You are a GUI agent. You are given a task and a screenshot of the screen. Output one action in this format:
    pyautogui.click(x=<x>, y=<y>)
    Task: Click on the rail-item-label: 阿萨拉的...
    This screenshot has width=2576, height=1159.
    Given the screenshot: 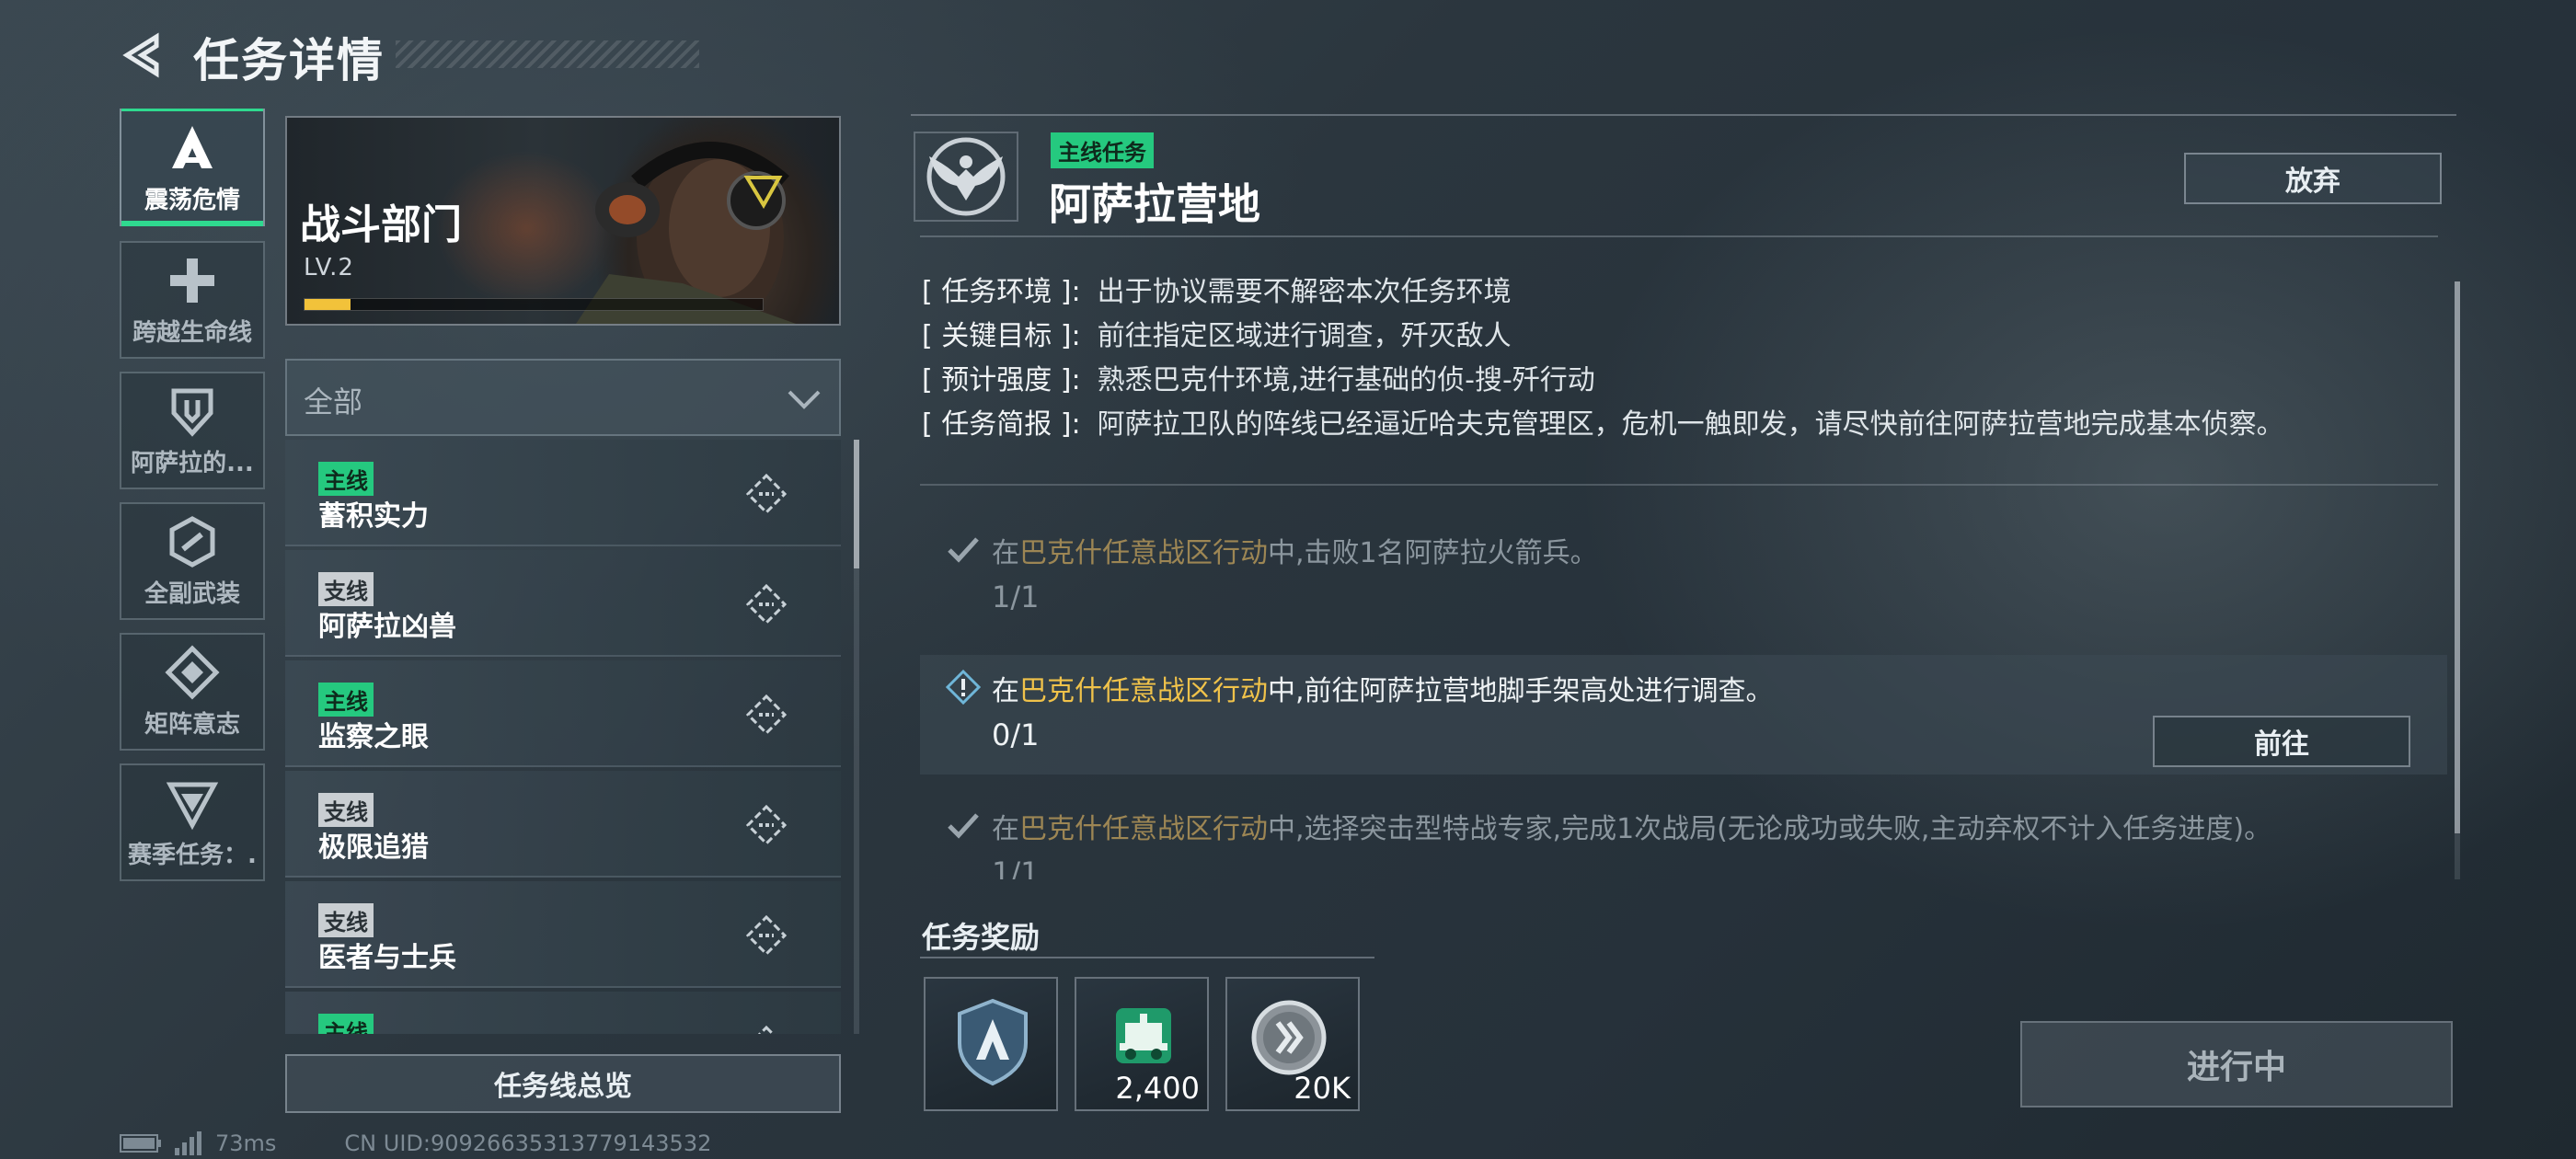 What is the action you would take?
    pyautogui.click(x=192, y=463)
    